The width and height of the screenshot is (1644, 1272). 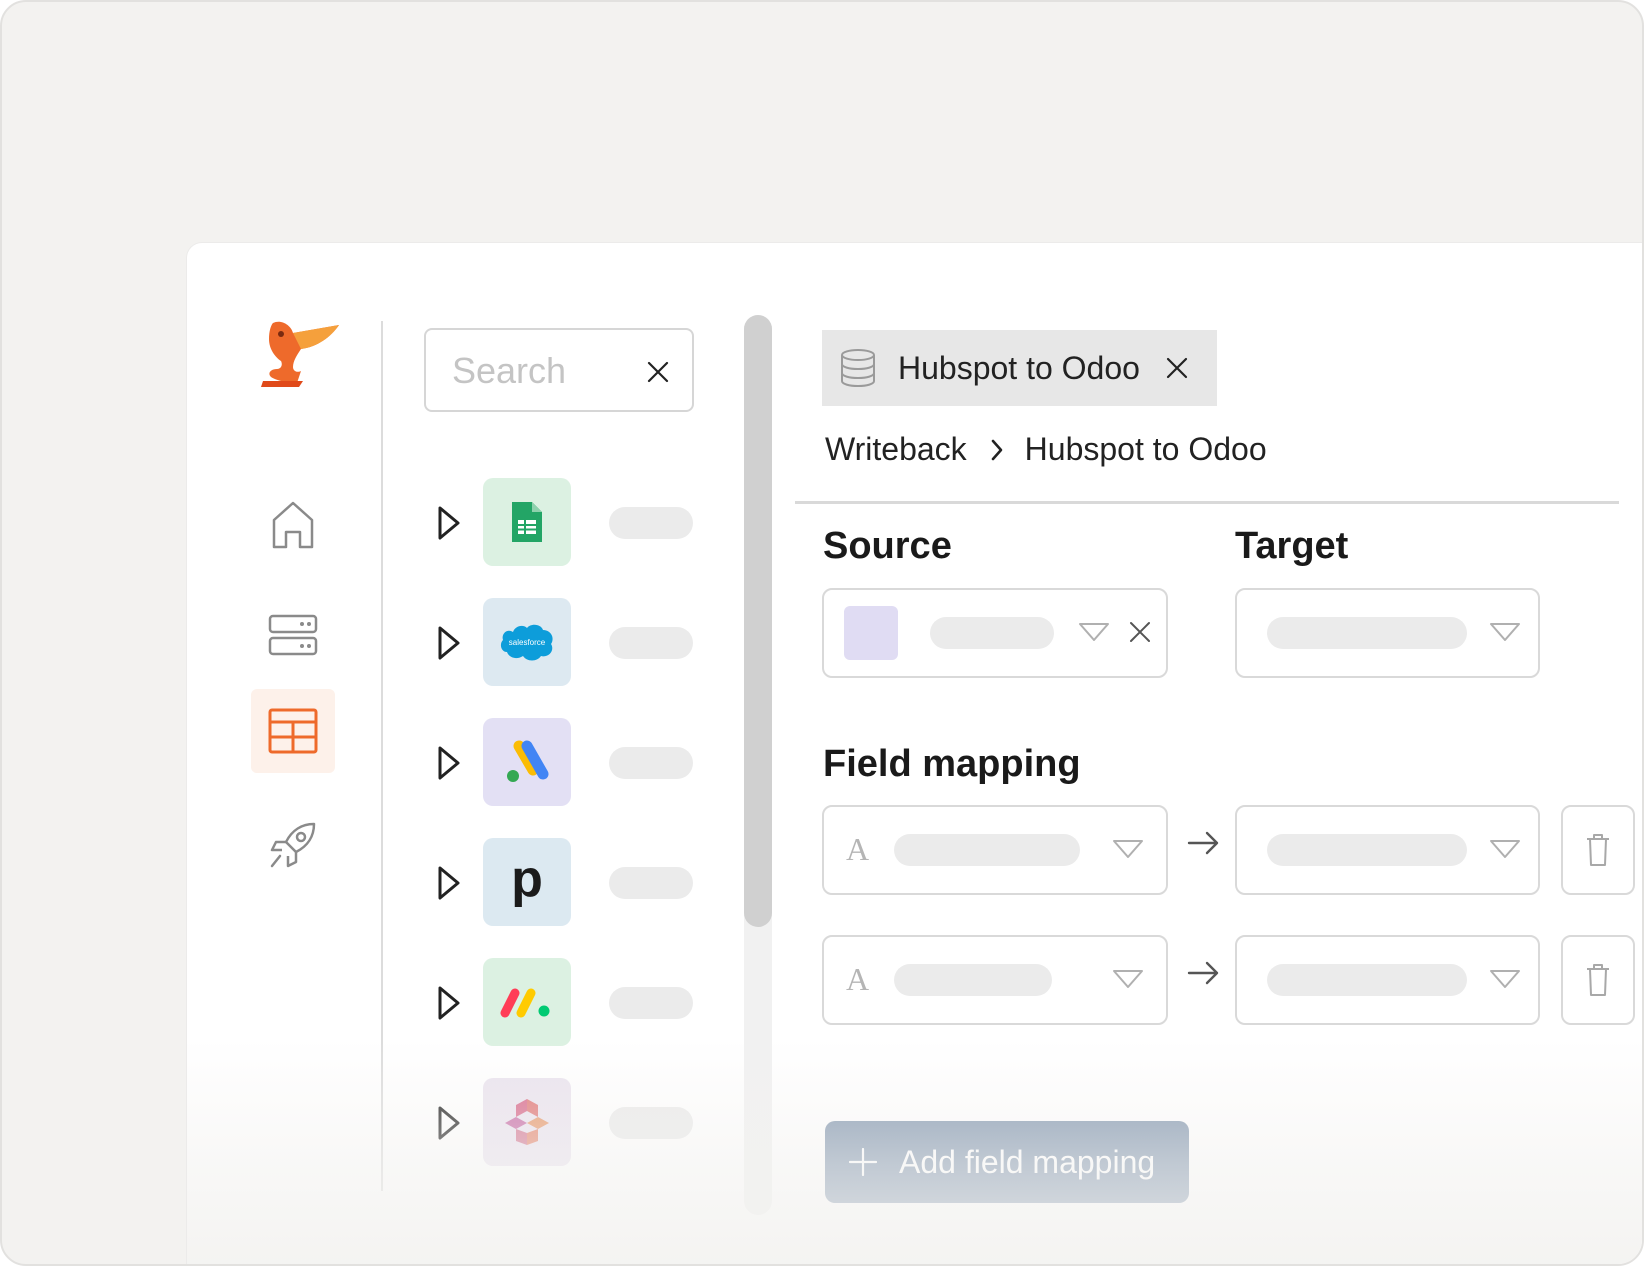 What do you see at coordinates (871, 633) in the screenshot?
I see `source-swatch` at bounding box center [871, 633].